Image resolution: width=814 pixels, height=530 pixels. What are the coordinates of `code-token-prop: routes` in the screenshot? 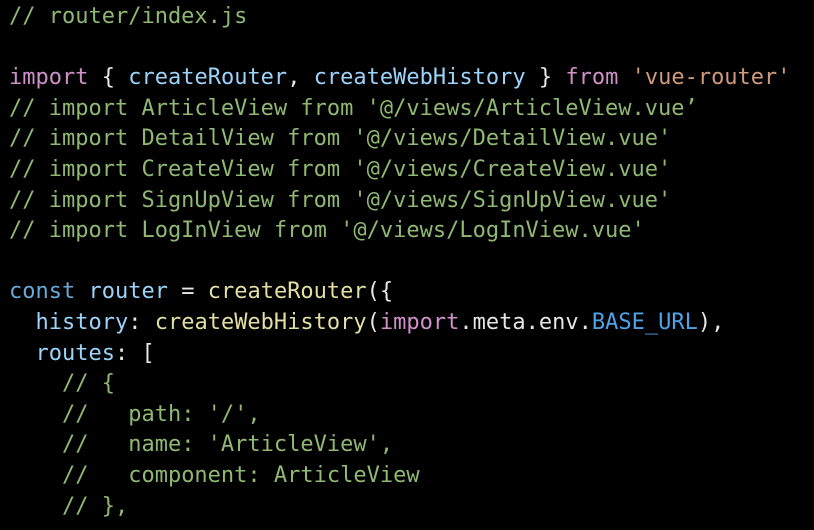 It's located at (75, 353).